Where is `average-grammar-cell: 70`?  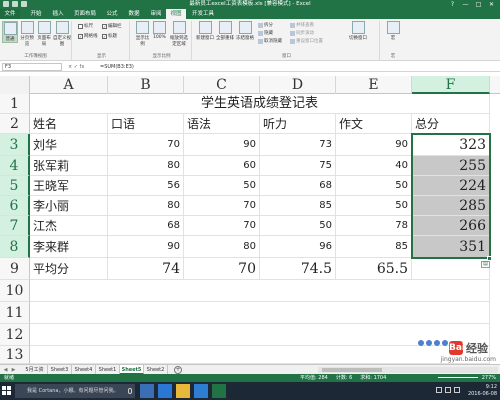
average-grammar-cell: 70 is located at coordinates (222, 269).